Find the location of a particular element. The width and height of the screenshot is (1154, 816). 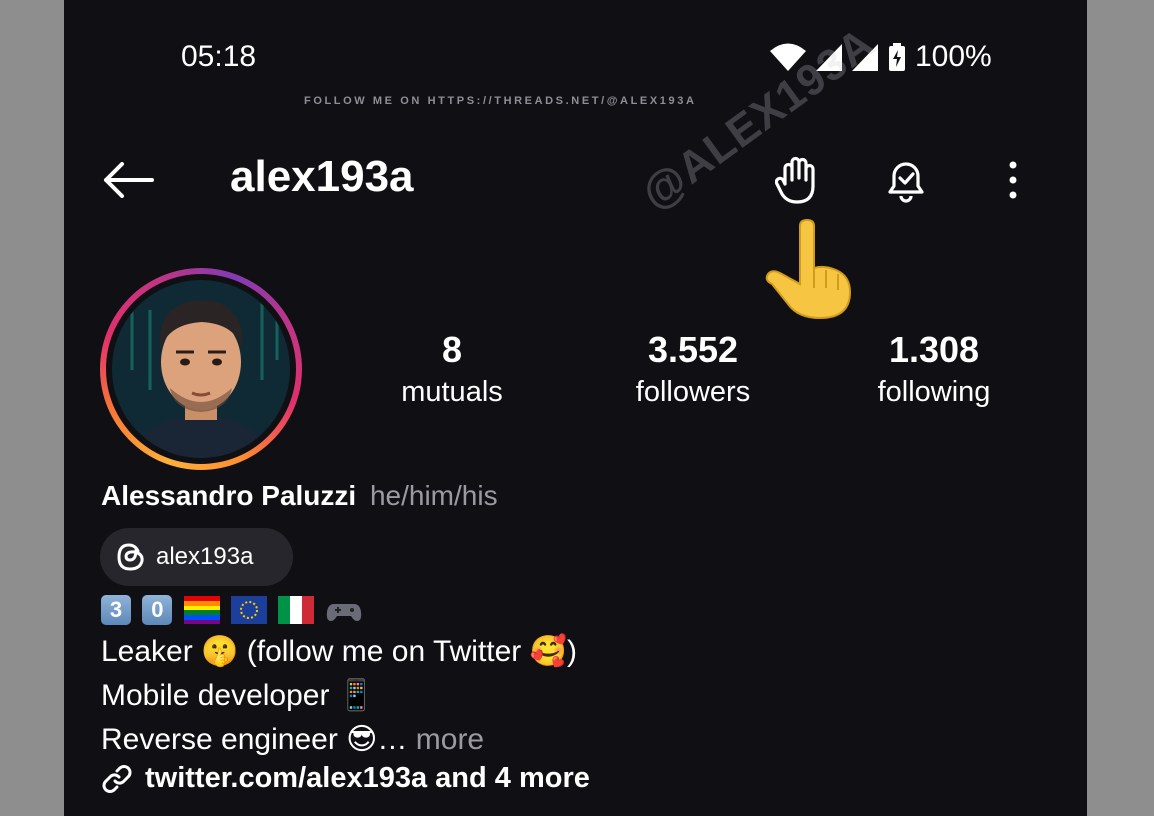

arrow-left-icon is located at coordinates (129, 180).